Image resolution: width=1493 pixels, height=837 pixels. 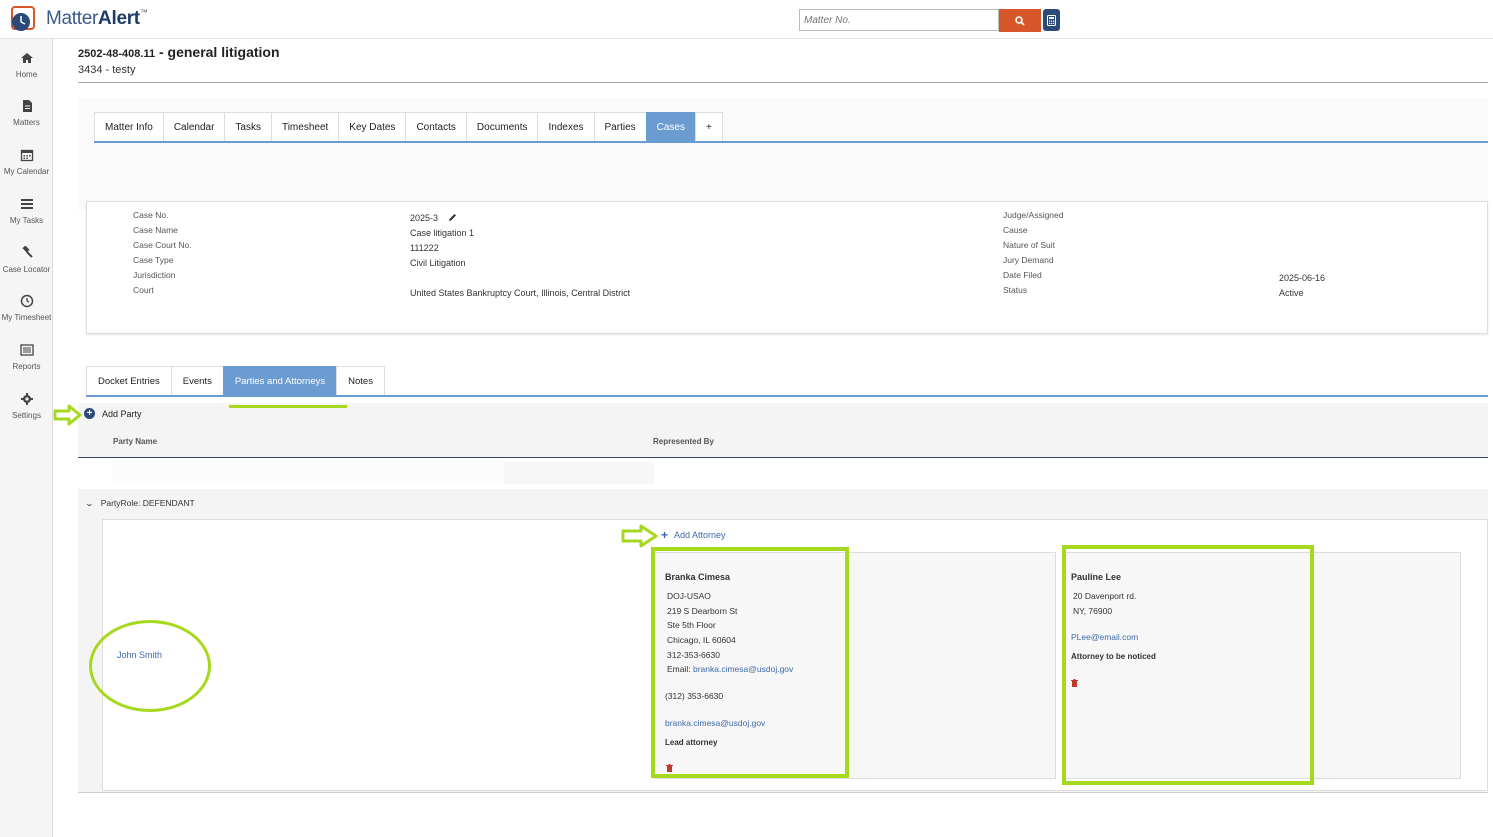 I want to click on gavel-icon, so click(x=27, y=252).